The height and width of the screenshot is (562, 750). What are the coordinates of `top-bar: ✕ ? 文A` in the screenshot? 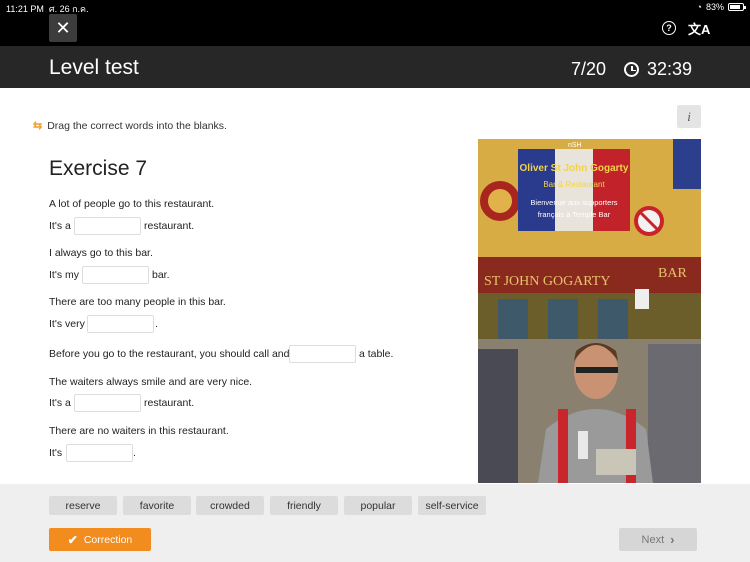 It's located at (375, 30).